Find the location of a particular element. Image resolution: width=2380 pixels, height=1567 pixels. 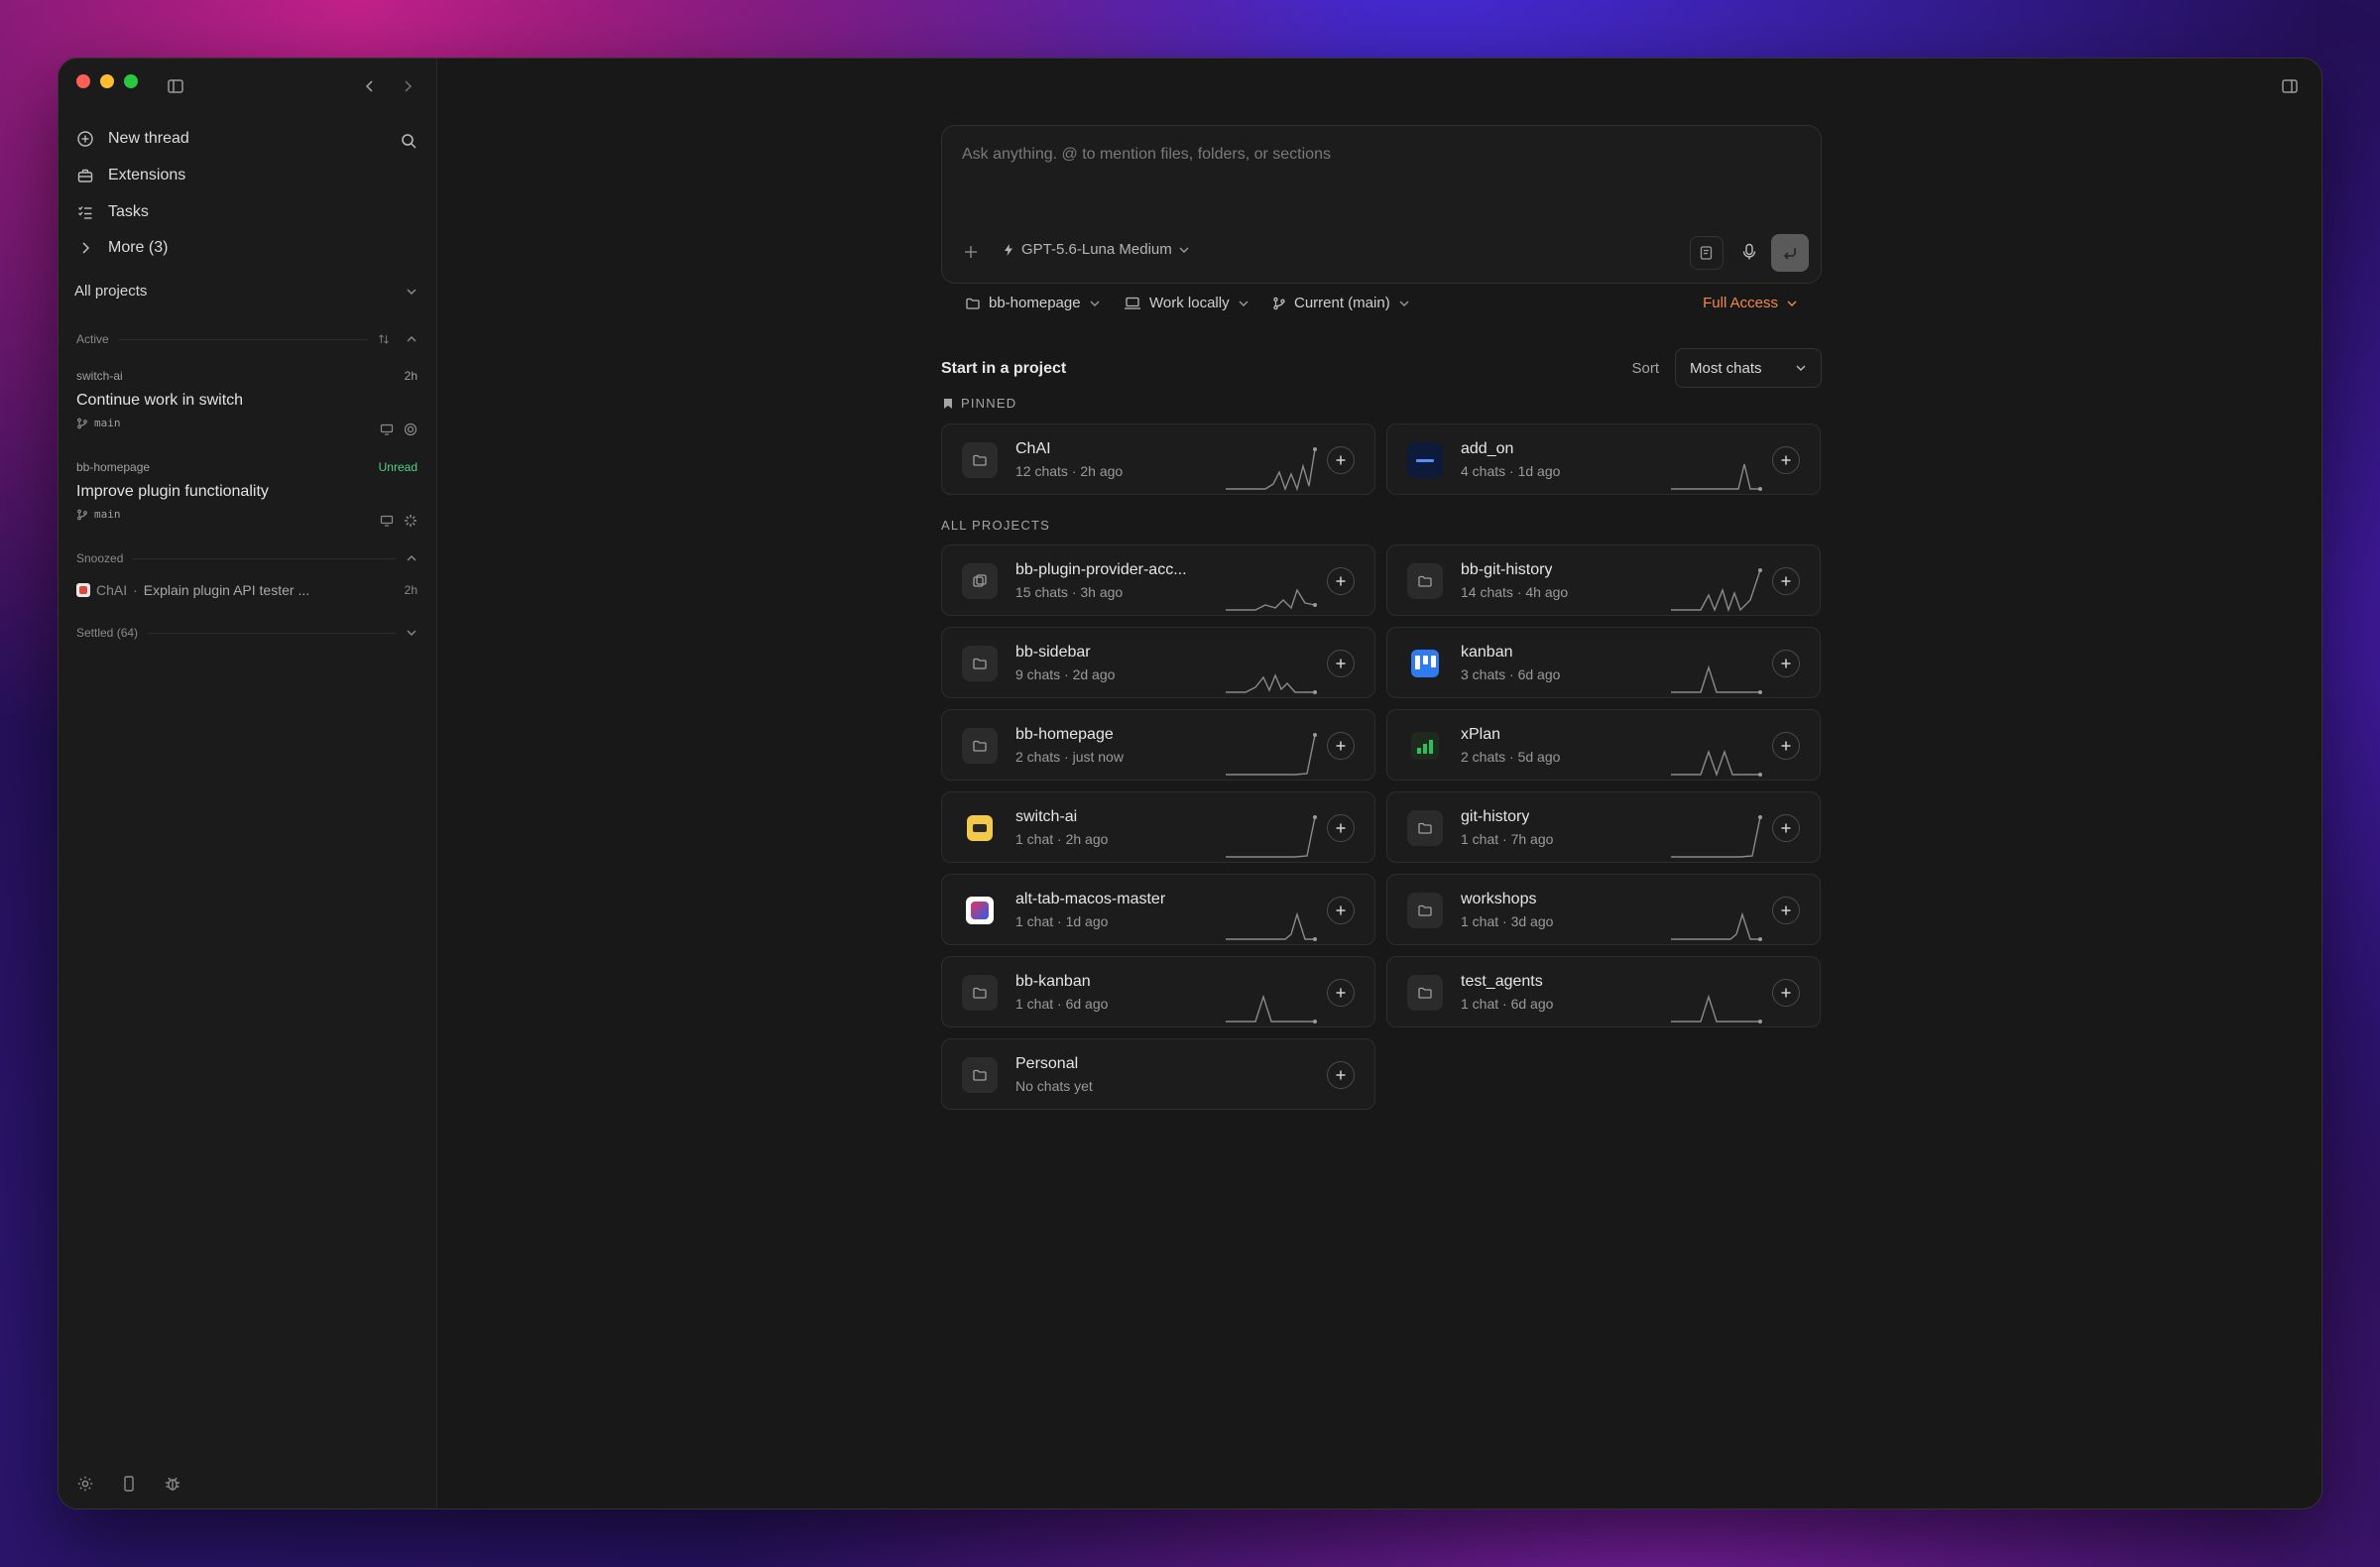

tasks-button: Tasks is located at coordinates (112, 212).